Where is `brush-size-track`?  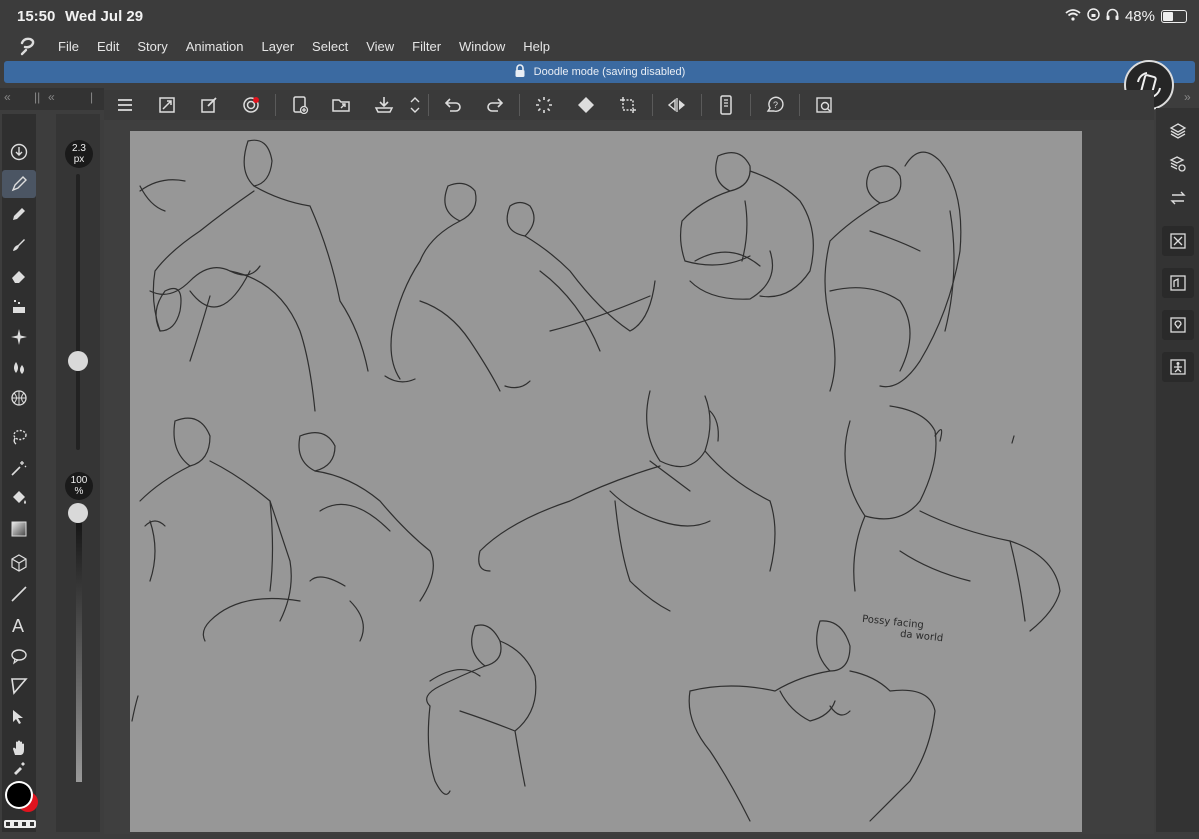
brush-size-track is located at coordinates (78, 312).